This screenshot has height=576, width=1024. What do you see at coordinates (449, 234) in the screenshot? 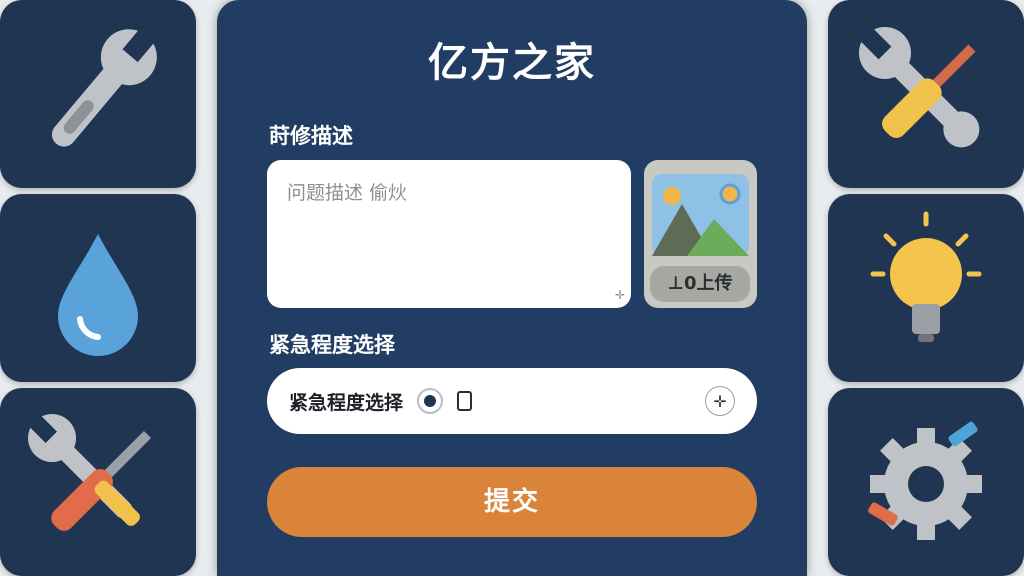
I see `description-textarea: 问题描述 偷炏 ✛` at bounding box center [449, 234].